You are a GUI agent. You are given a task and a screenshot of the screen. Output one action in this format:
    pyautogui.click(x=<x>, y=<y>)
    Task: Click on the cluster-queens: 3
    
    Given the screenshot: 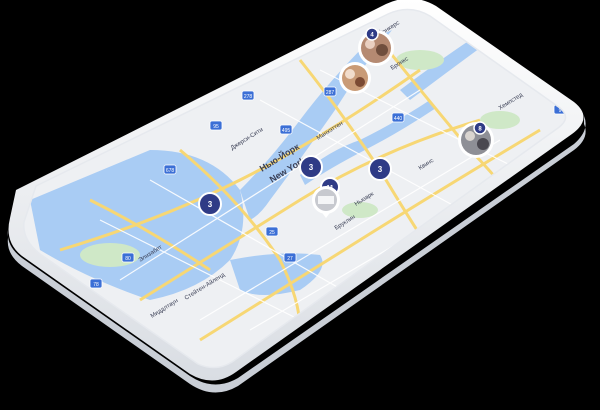 What is the action you would take?
    pyautogui.click(x=380, y=169)
    